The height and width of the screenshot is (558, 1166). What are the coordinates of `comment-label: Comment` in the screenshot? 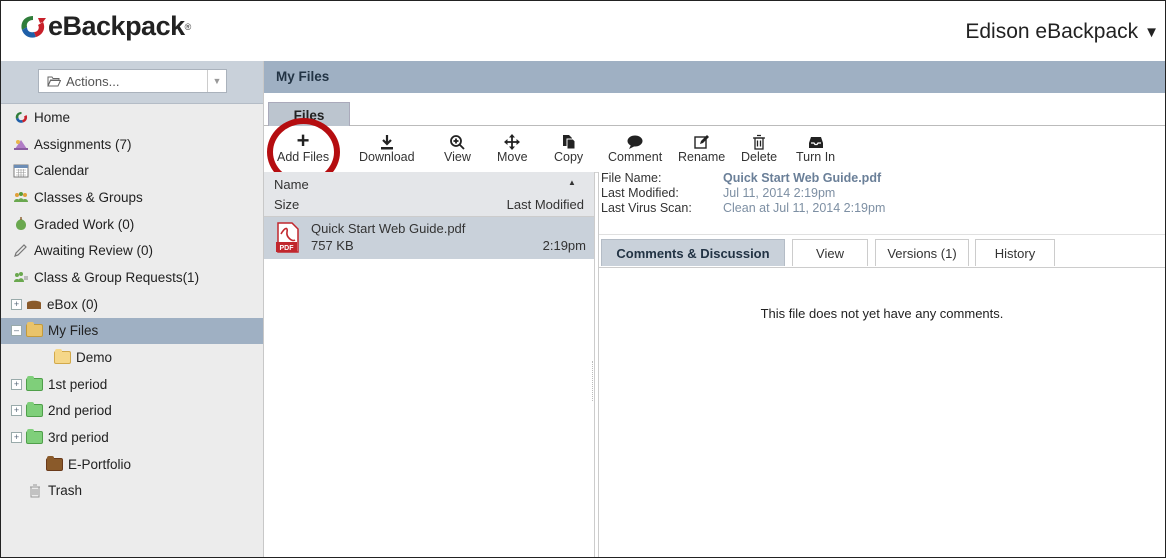 It's located at (635, 157).